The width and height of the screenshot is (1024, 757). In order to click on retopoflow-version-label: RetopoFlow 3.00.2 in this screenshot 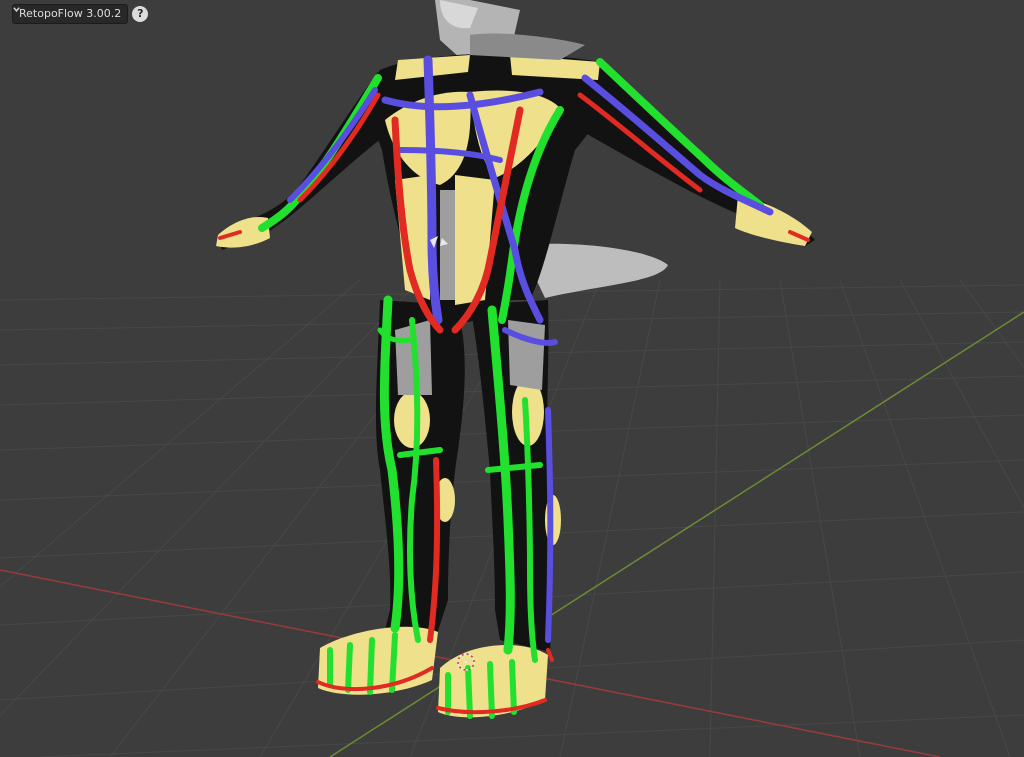, I will do `click(70, 13)`.